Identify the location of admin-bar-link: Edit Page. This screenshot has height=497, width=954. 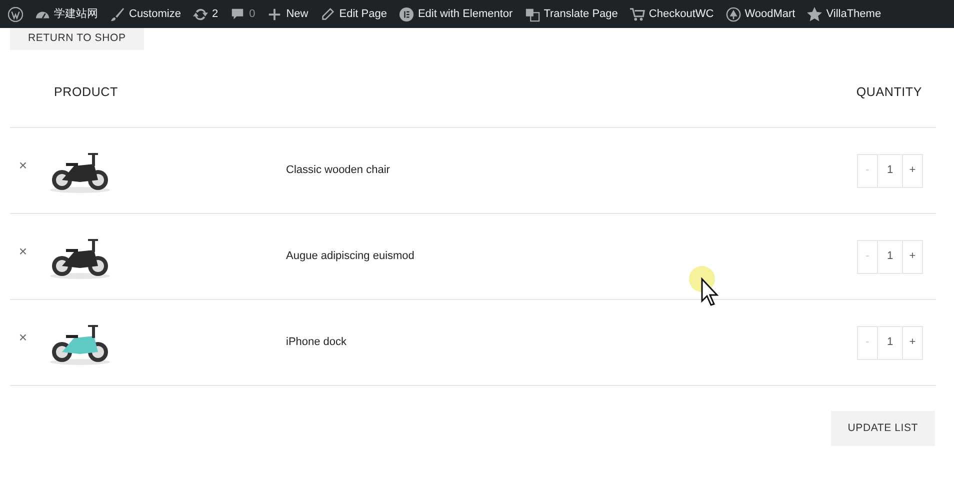
(353, 14).